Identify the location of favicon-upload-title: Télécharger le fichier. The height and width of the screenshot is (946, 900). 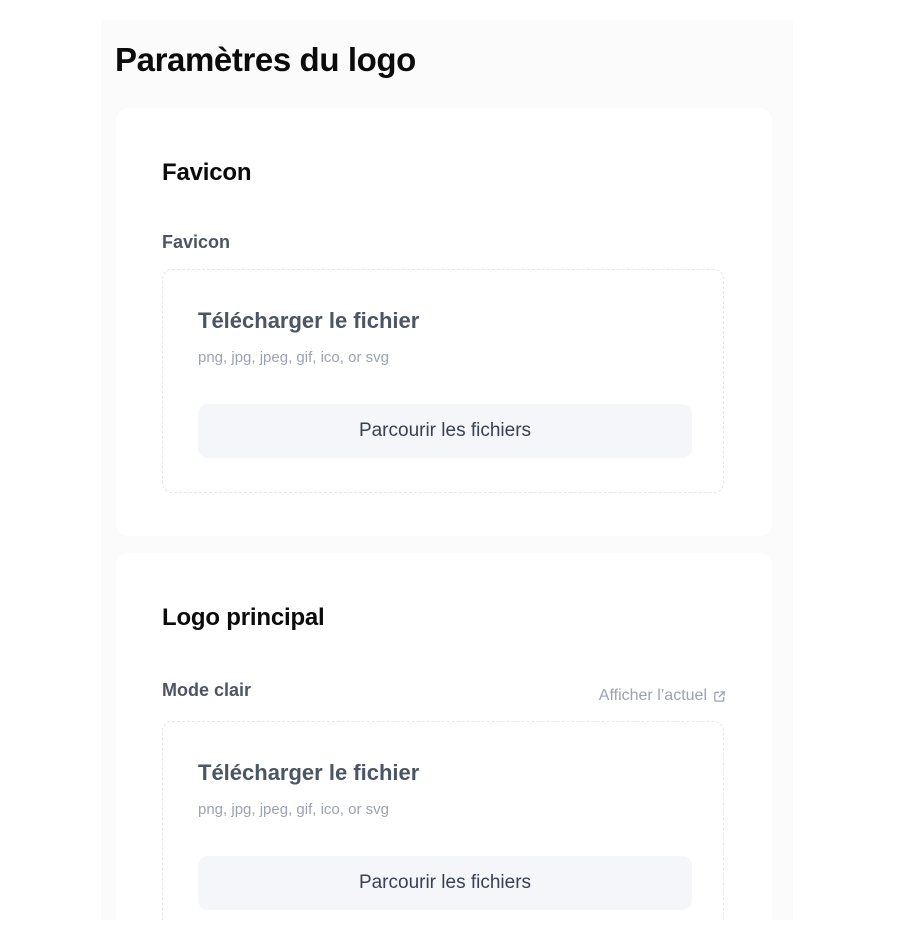
(309, 320).